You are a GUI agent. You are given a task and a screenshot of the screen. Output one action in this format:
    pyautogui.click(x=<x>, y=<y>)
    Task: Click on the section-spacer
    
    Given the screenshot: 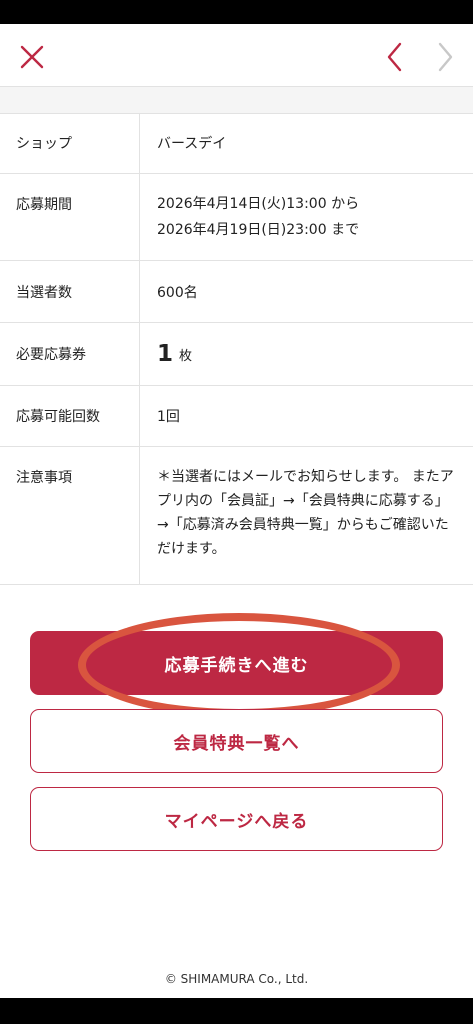 What is the action you would take?
    pyautogui.click(x=236, y=100)
    